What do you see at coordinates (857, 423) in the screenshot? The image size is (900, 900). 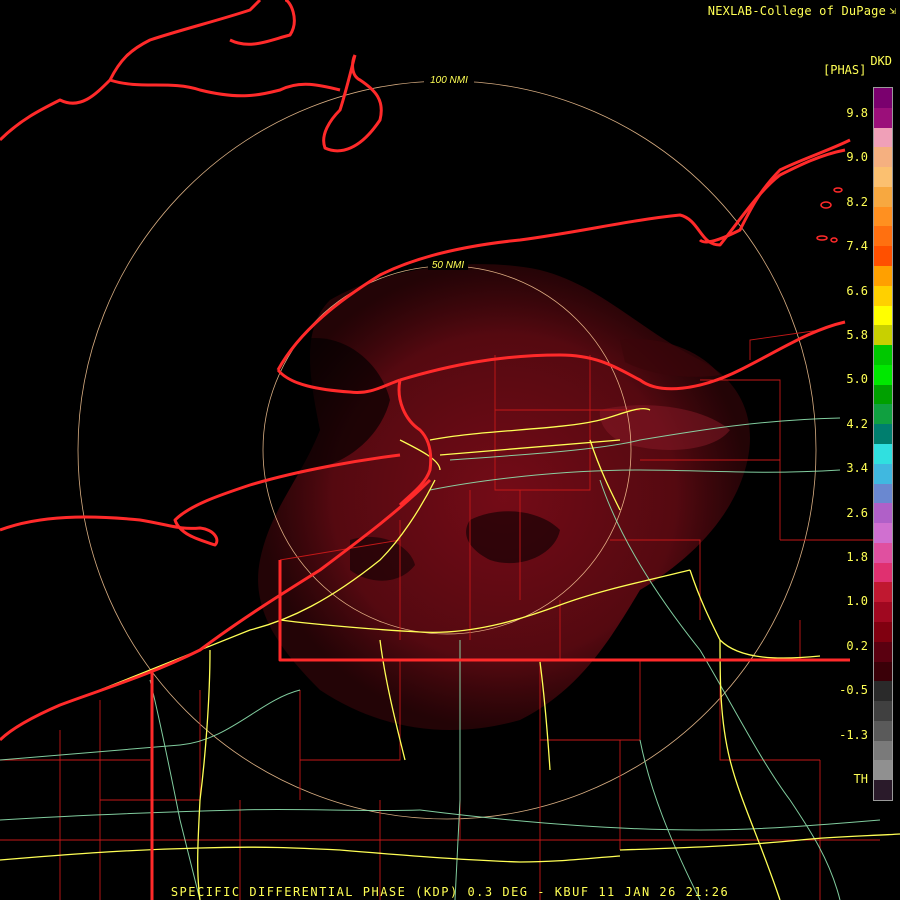 I see `color-scale-tick-label: 4.2` at bounding box center [857, 423].